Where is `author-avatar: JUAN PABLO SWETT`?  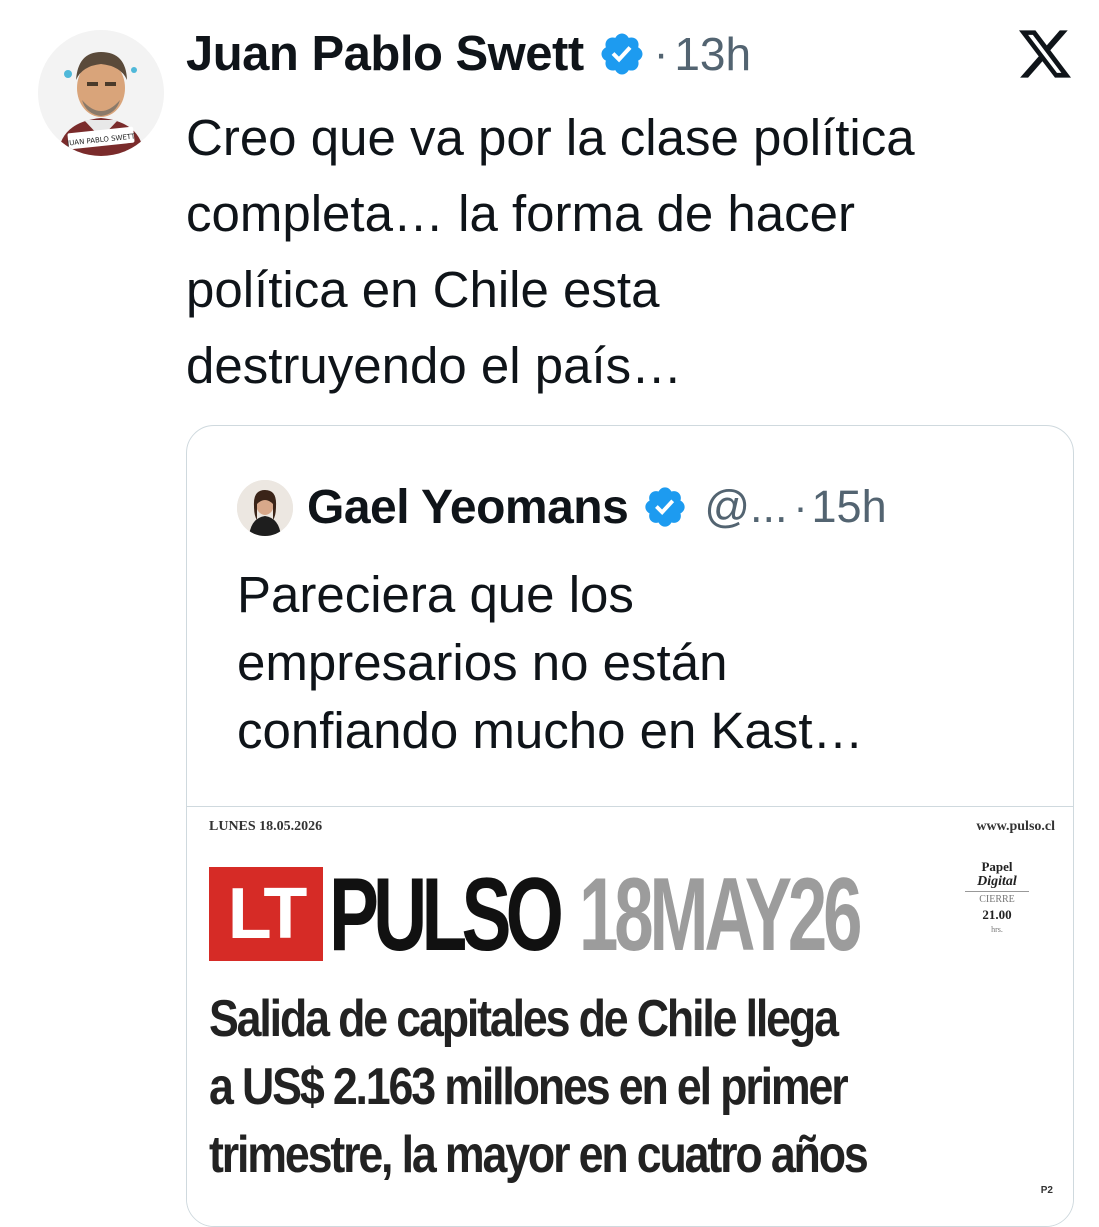 author-avatar: JUAN PABLO SWETT is located at coordinates (101, 93).